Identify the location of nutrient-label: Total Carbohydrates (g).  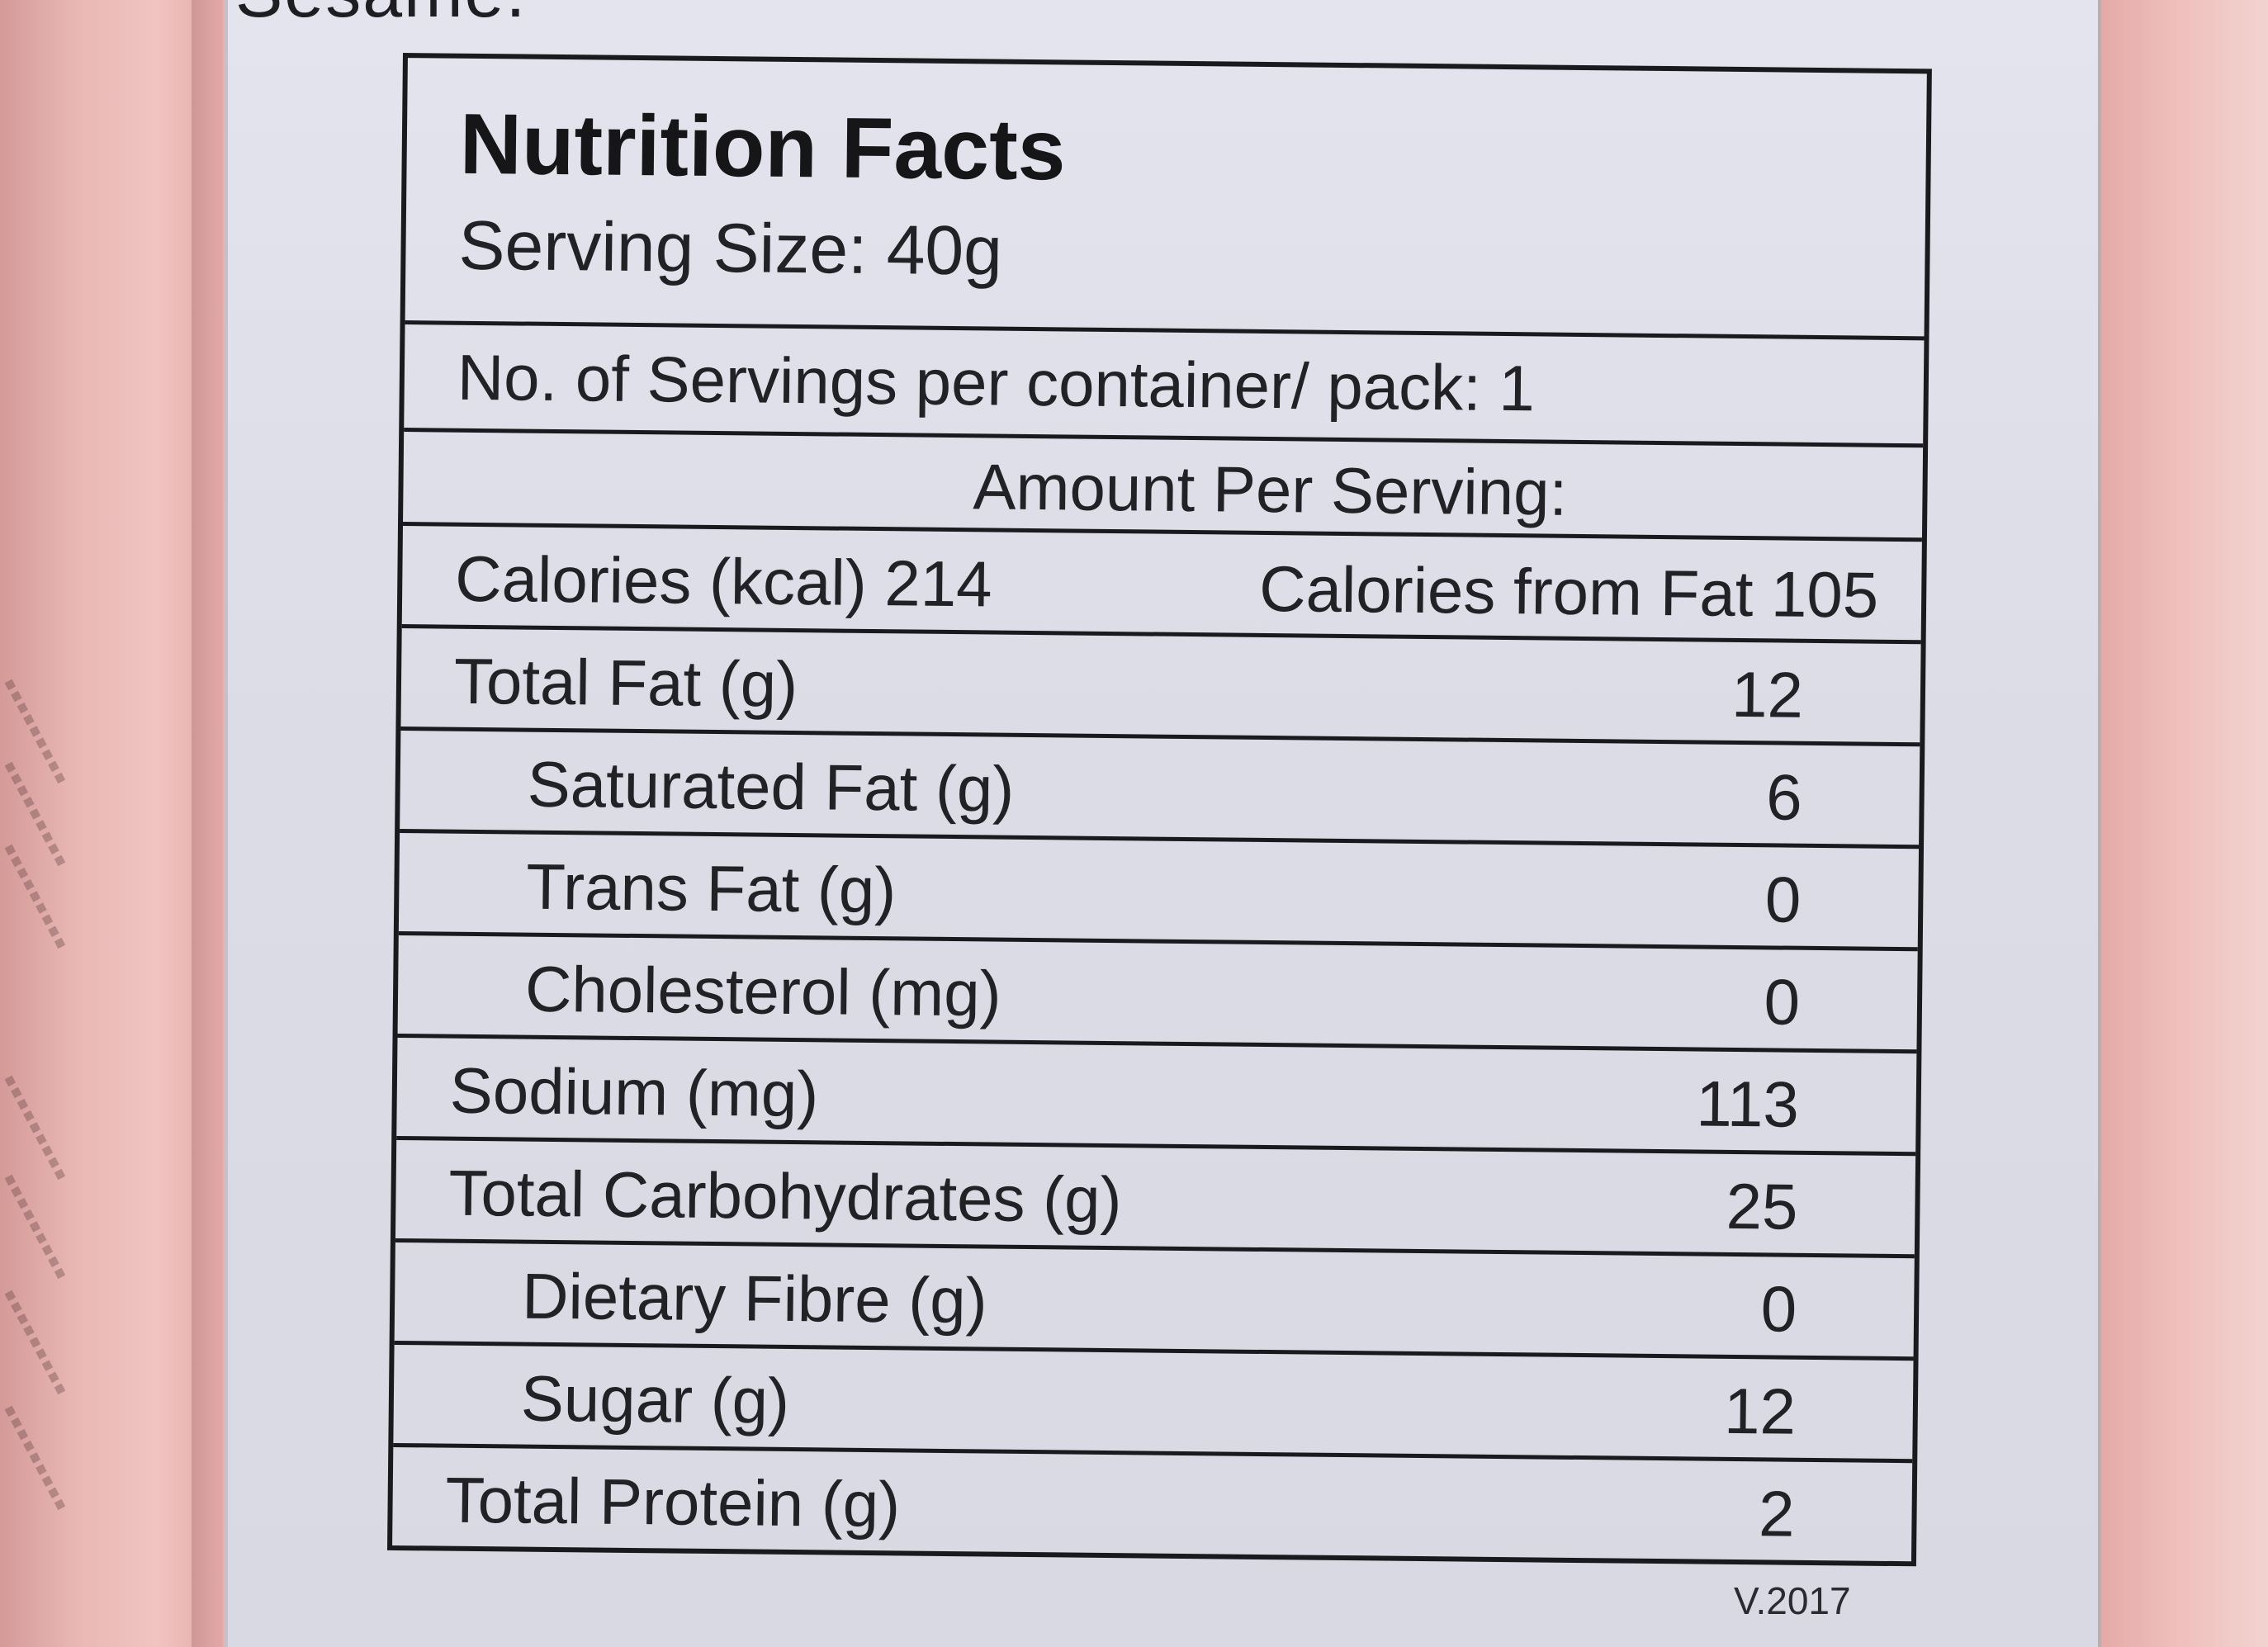
(785, 1196).